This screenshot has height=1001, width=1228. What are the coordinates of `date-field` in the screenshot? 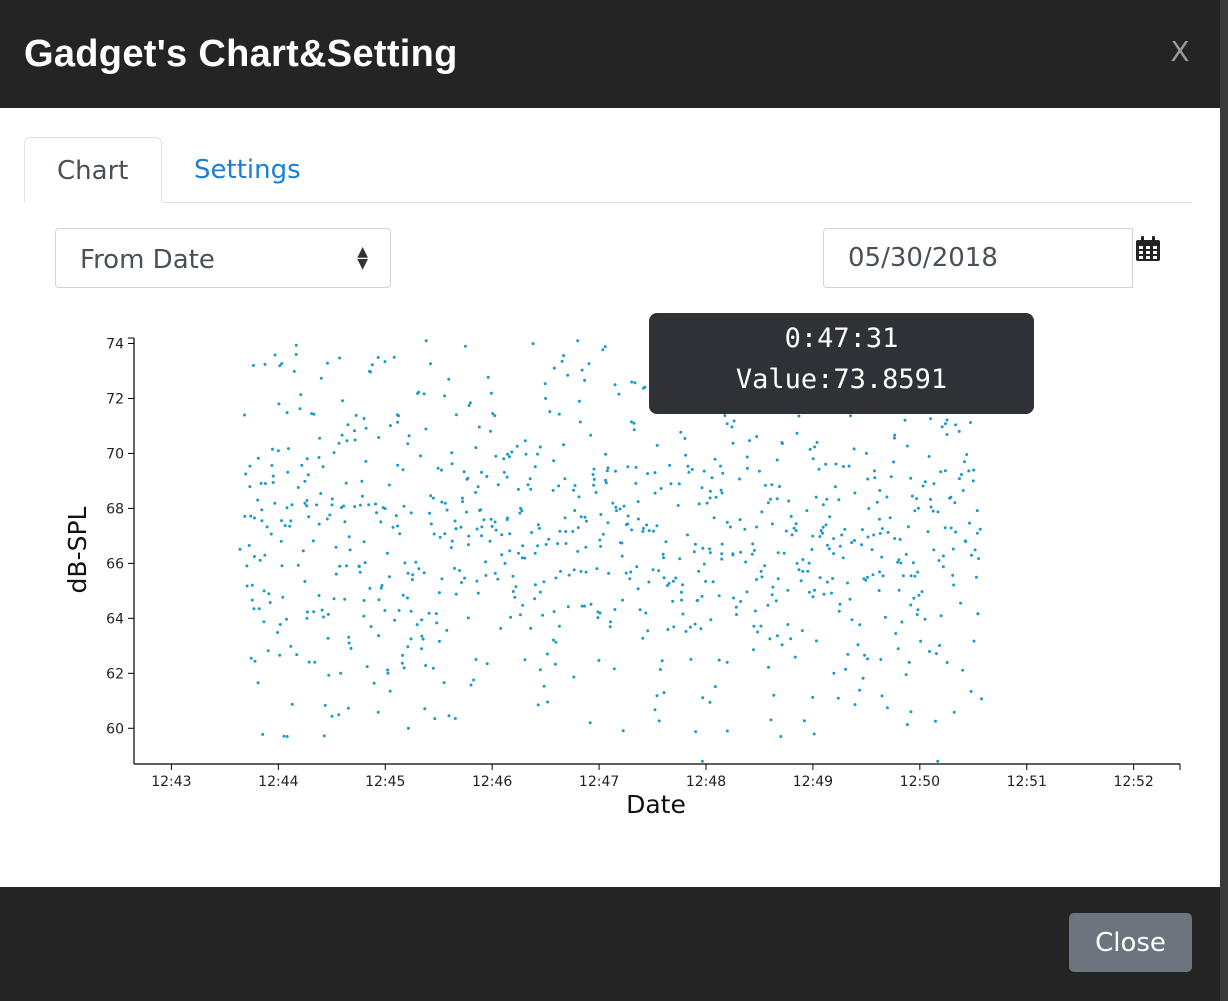 It's located at (978, 258).